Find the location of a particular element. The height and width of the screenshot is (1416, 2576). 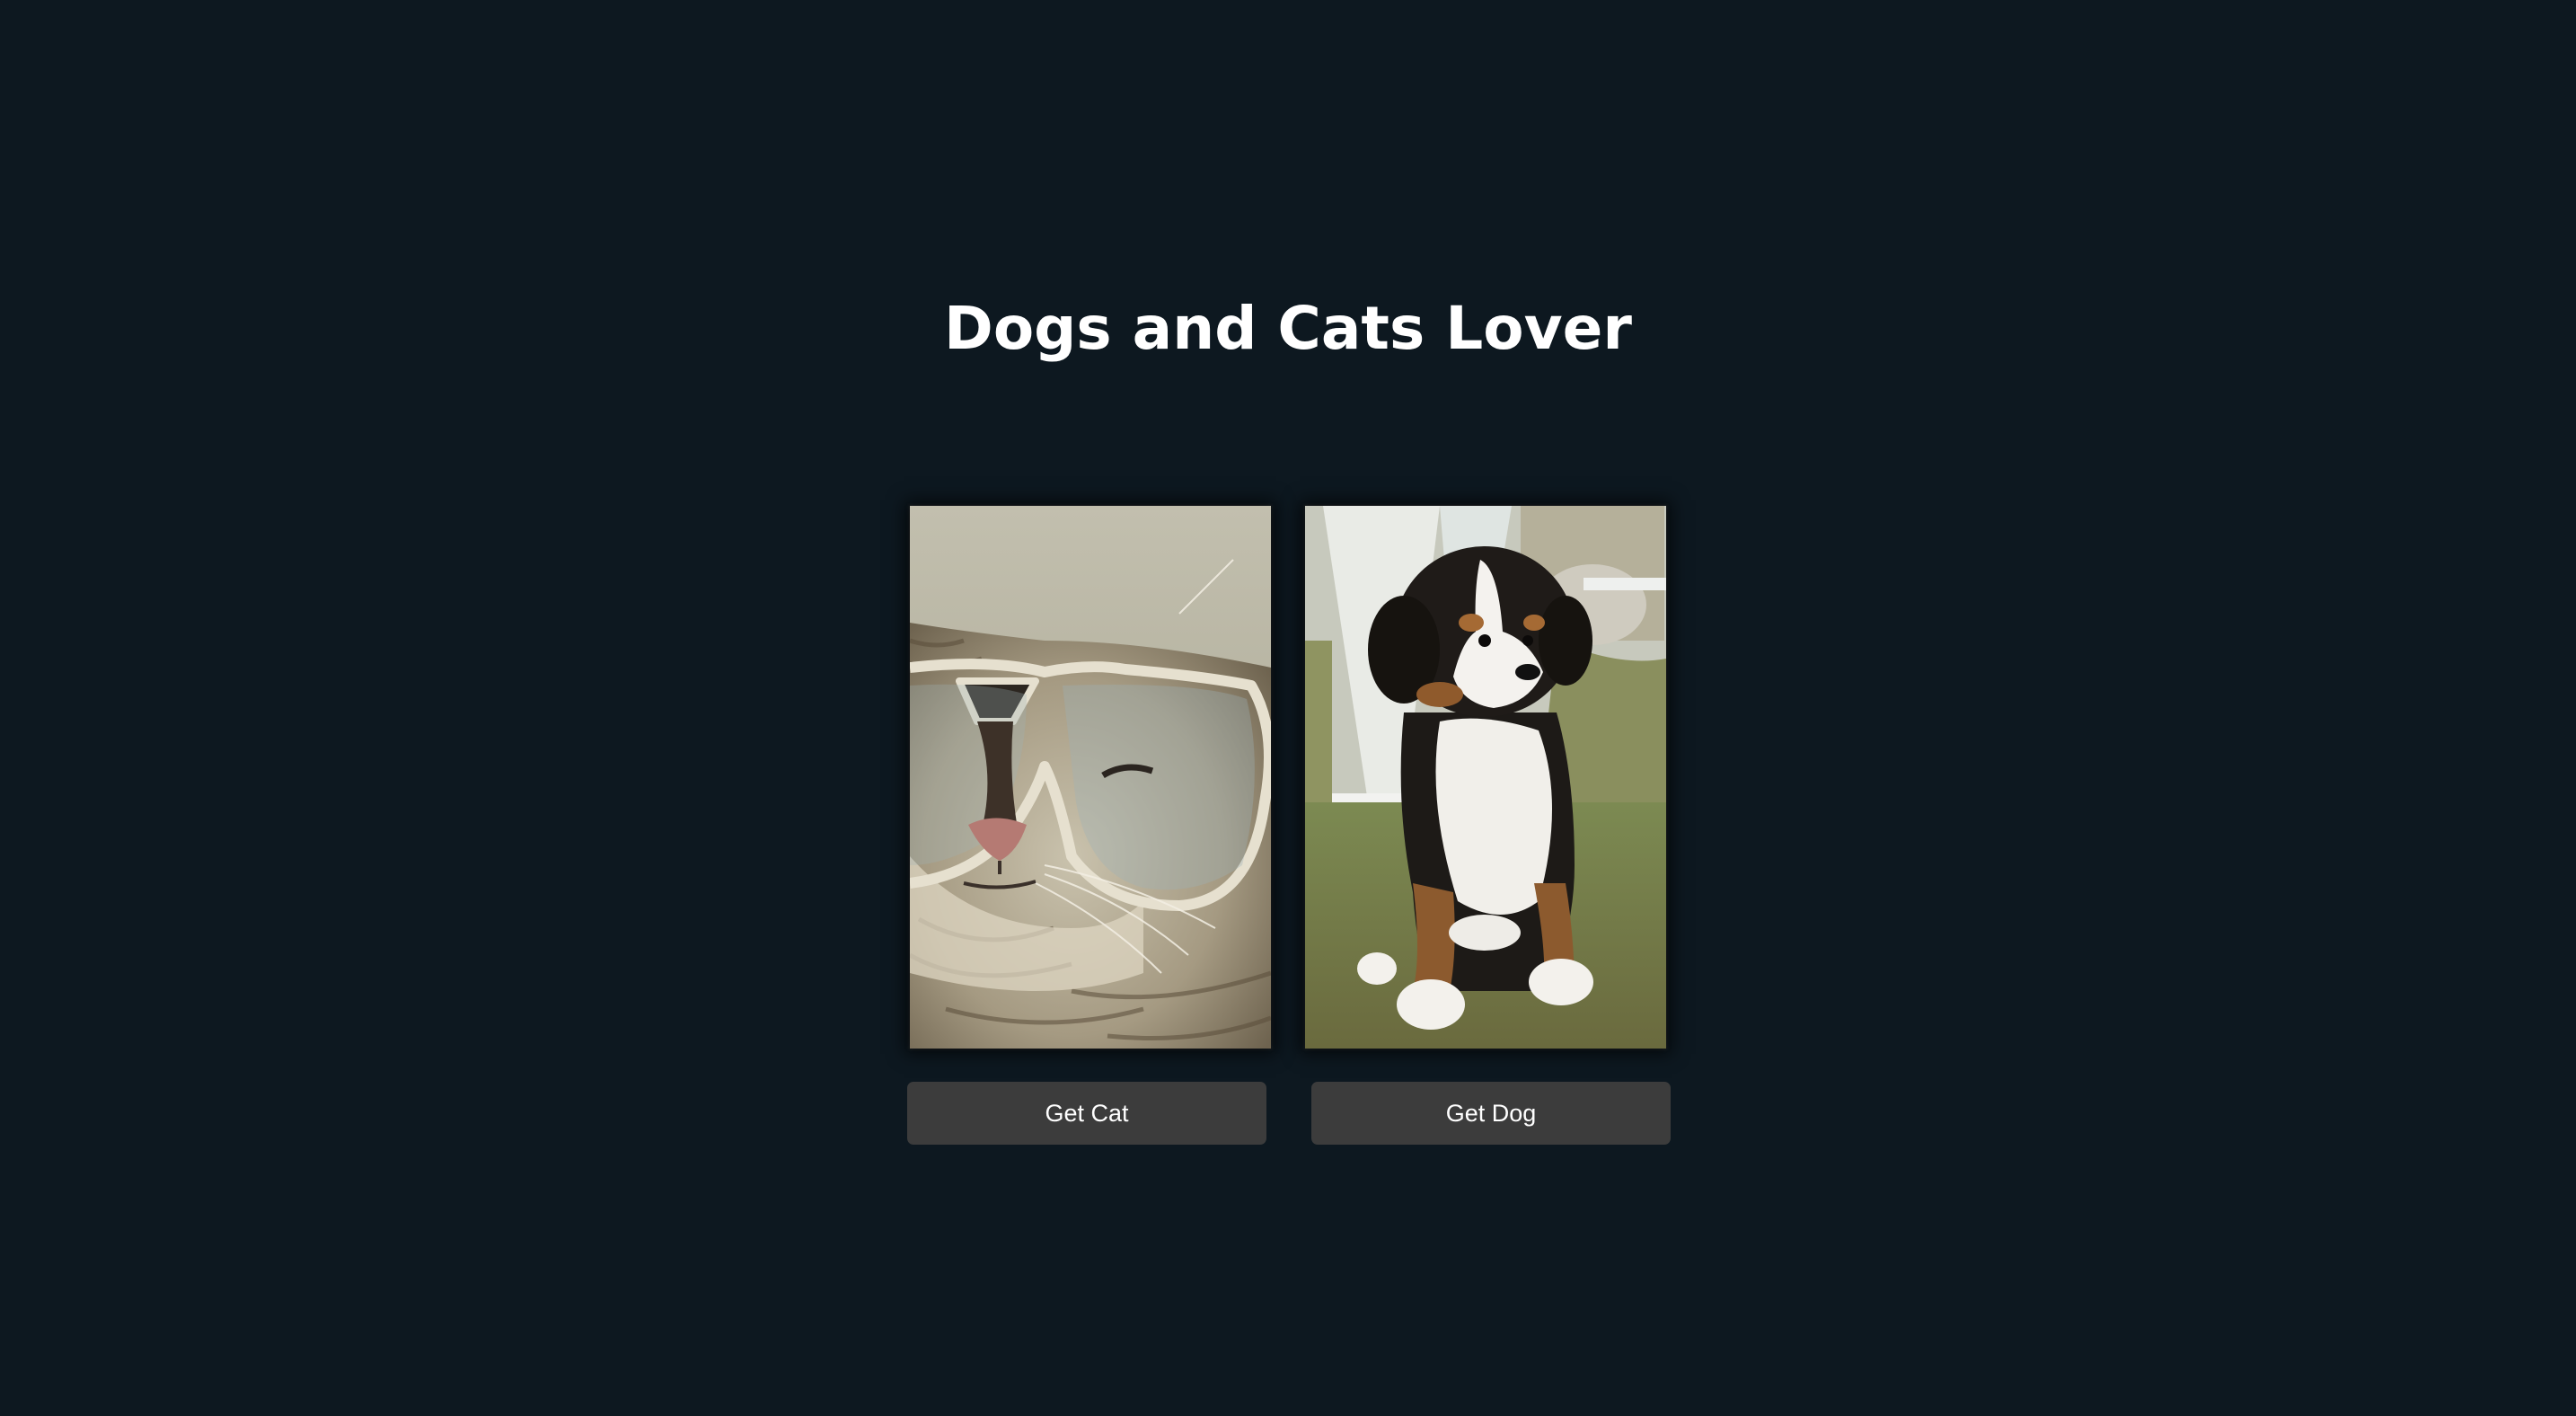

dog-image is located at coordinates (1485, 777).